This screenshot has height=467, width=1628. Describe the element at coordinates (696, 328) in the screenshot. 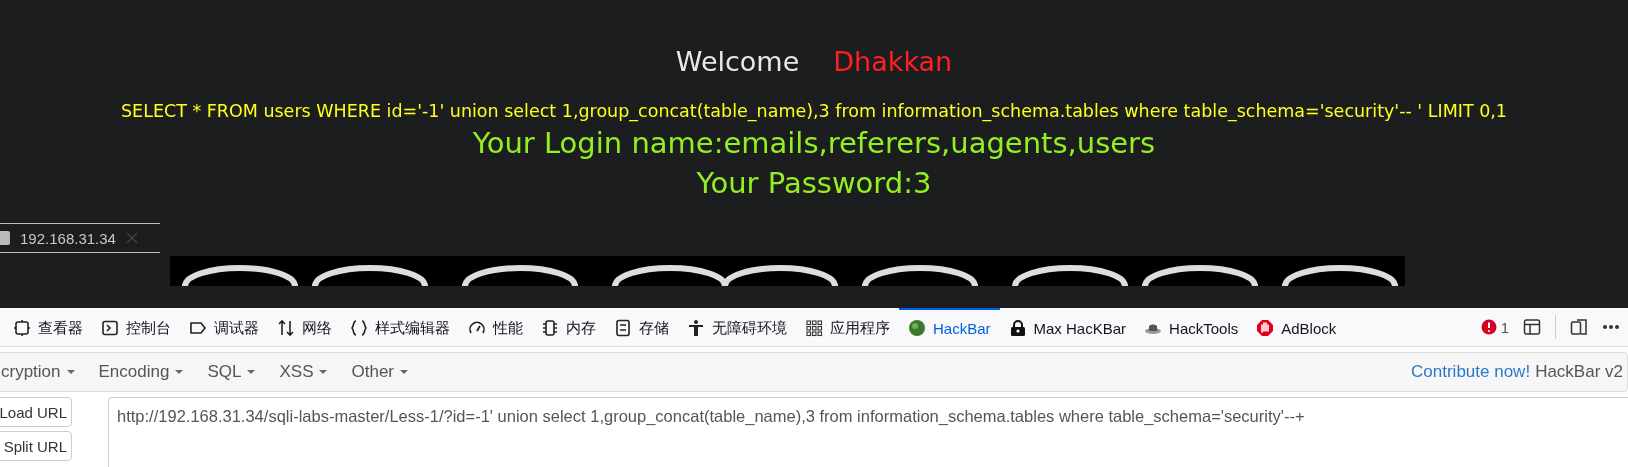

I see `person-icon` at that location.